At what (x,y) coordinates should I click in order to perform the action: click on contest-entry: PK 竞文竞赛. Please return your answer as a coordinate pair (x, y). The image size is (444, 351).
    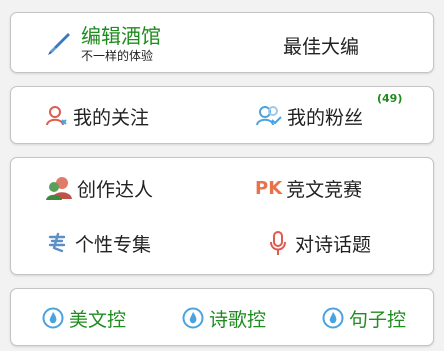
    Looking at the image, I should click on (308, 188).